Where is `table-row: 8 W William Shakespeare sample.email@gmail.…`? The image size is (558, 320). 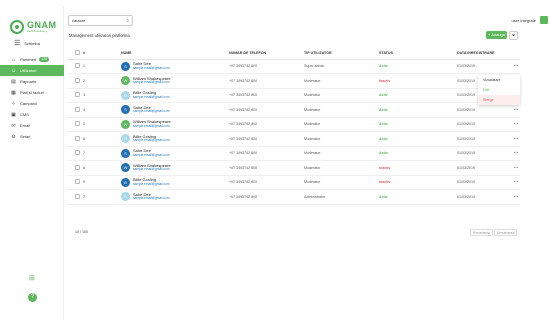
table-row: 8 W William Shakespeare sample.email@gmail.… is located at coordinates (293, 168).